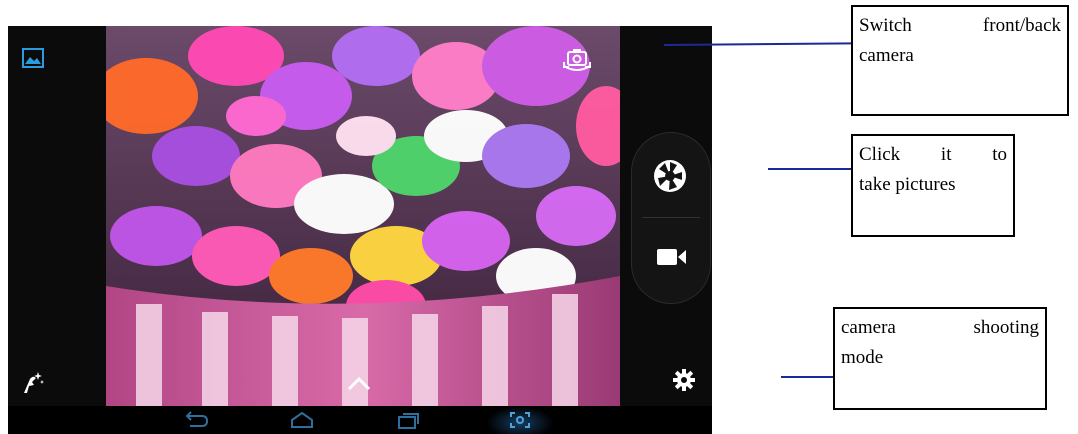  I want to click on callout-take-picture: Click it to take pictures, so click(933, 185).